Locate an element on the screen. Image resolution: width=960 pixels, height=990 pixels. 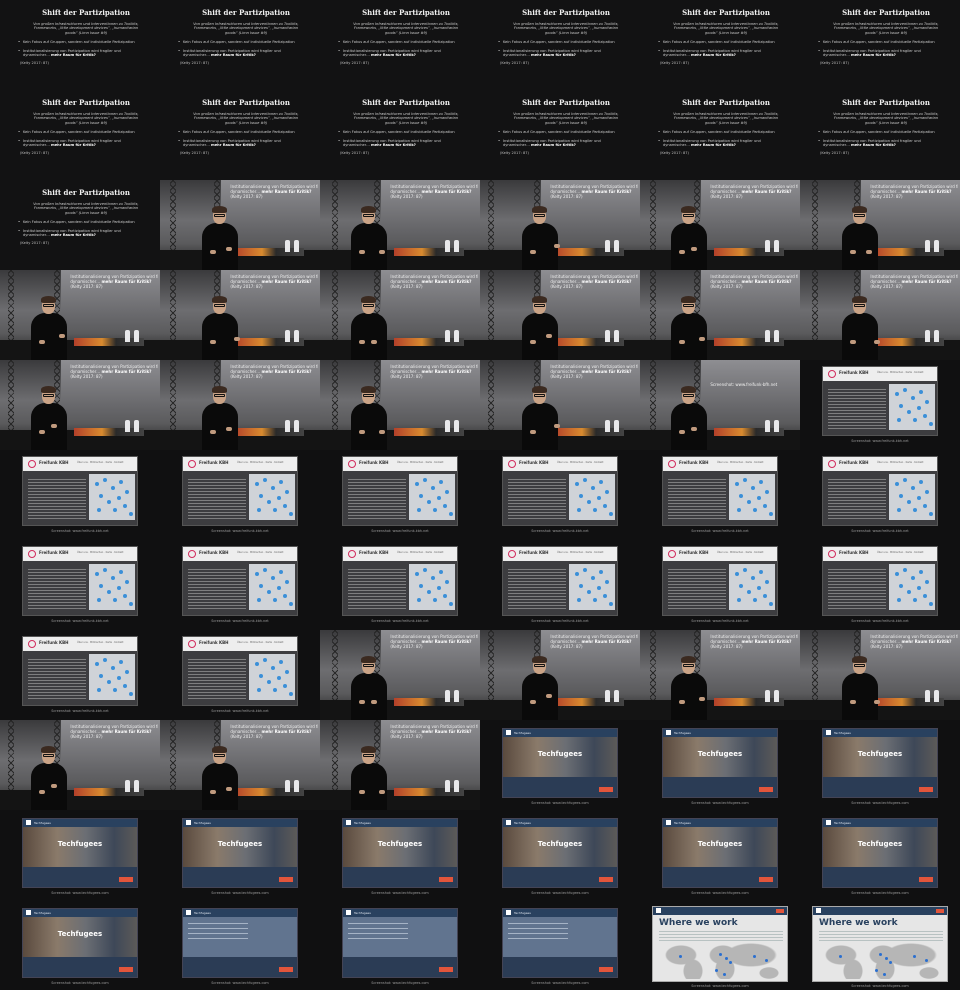
cta-button is located at coordinates (926, 789).